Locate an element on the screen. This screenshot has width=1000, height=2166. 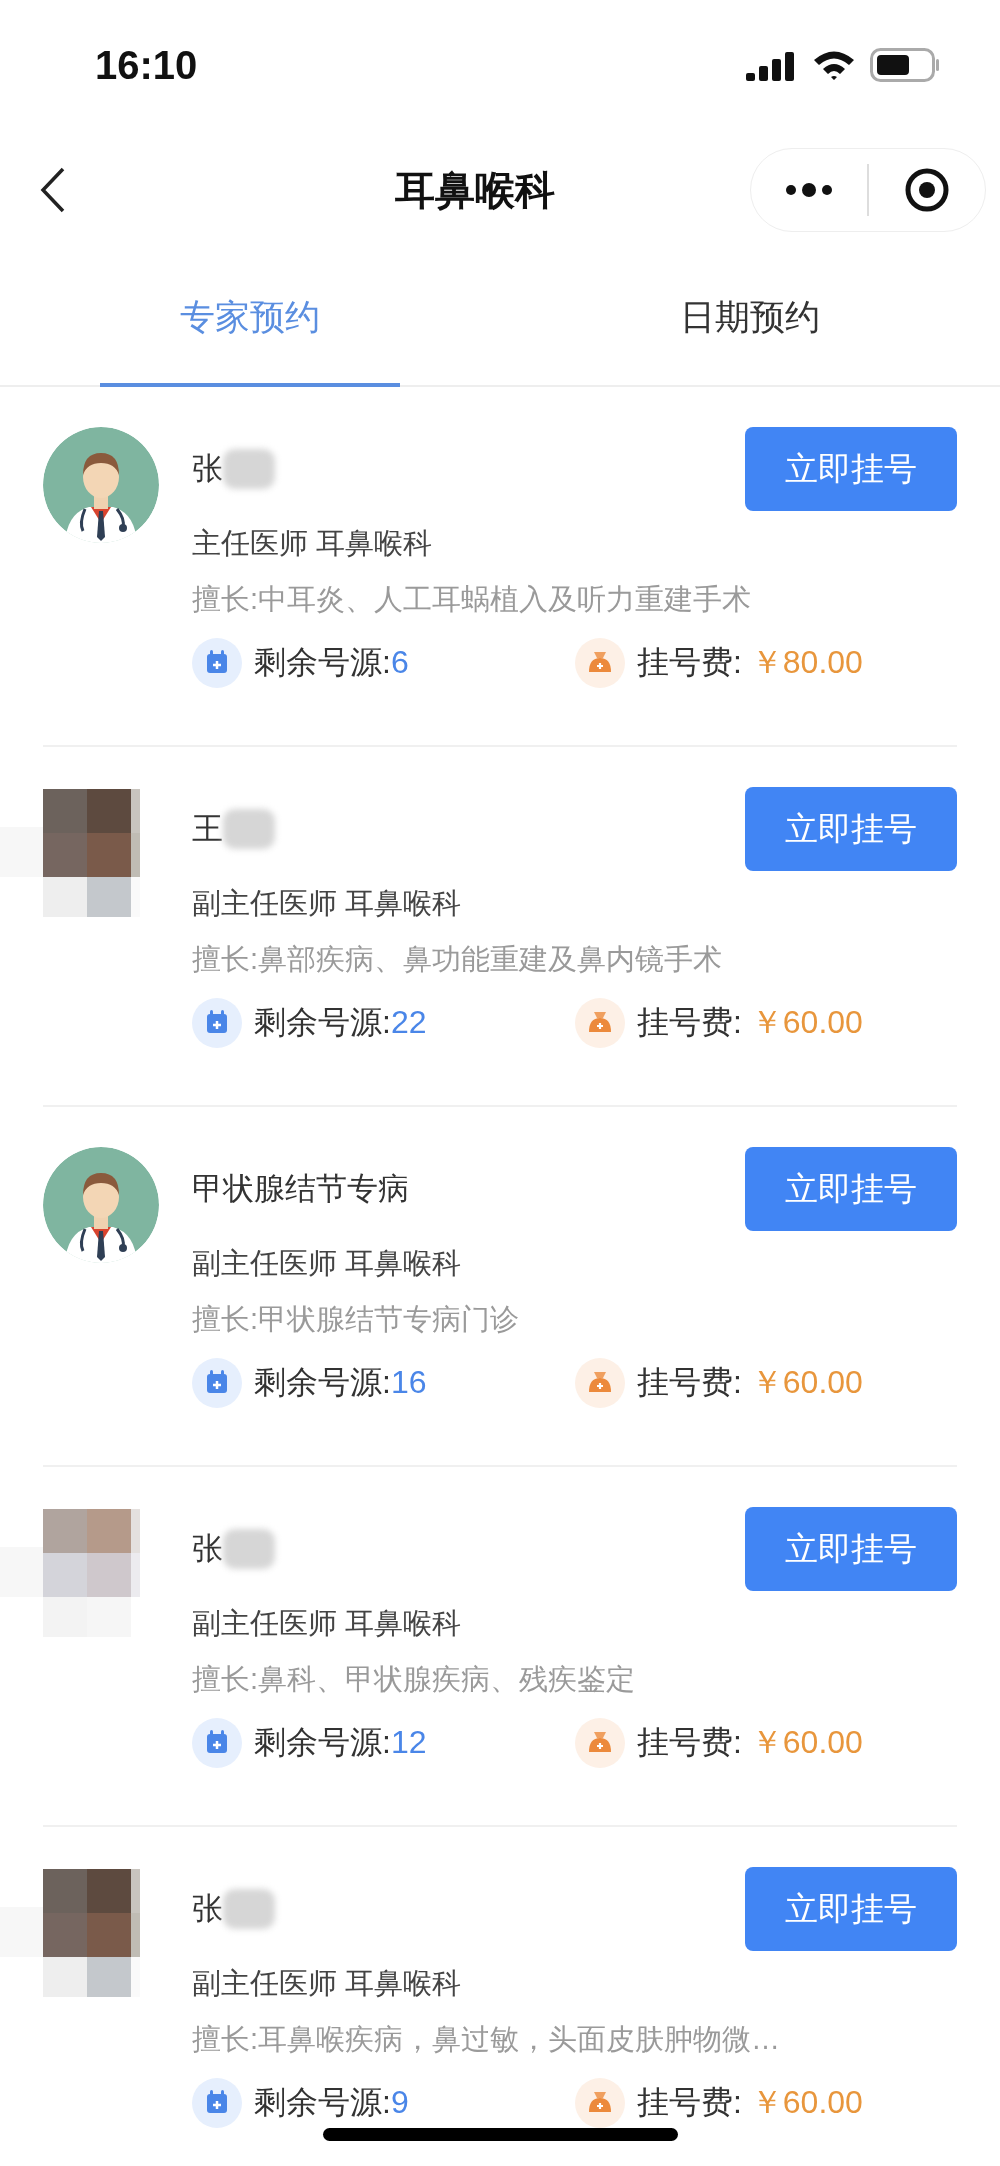
remaining-slots: 剩余号源:6 is located at coordinates (331, 663).